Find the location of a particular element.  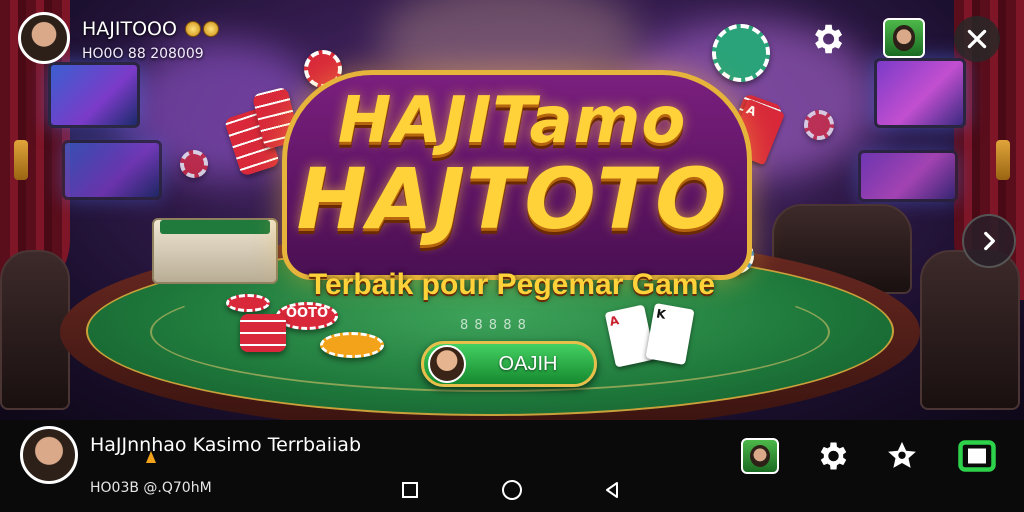

square-nav-icon is located at coordinates (410, 490).